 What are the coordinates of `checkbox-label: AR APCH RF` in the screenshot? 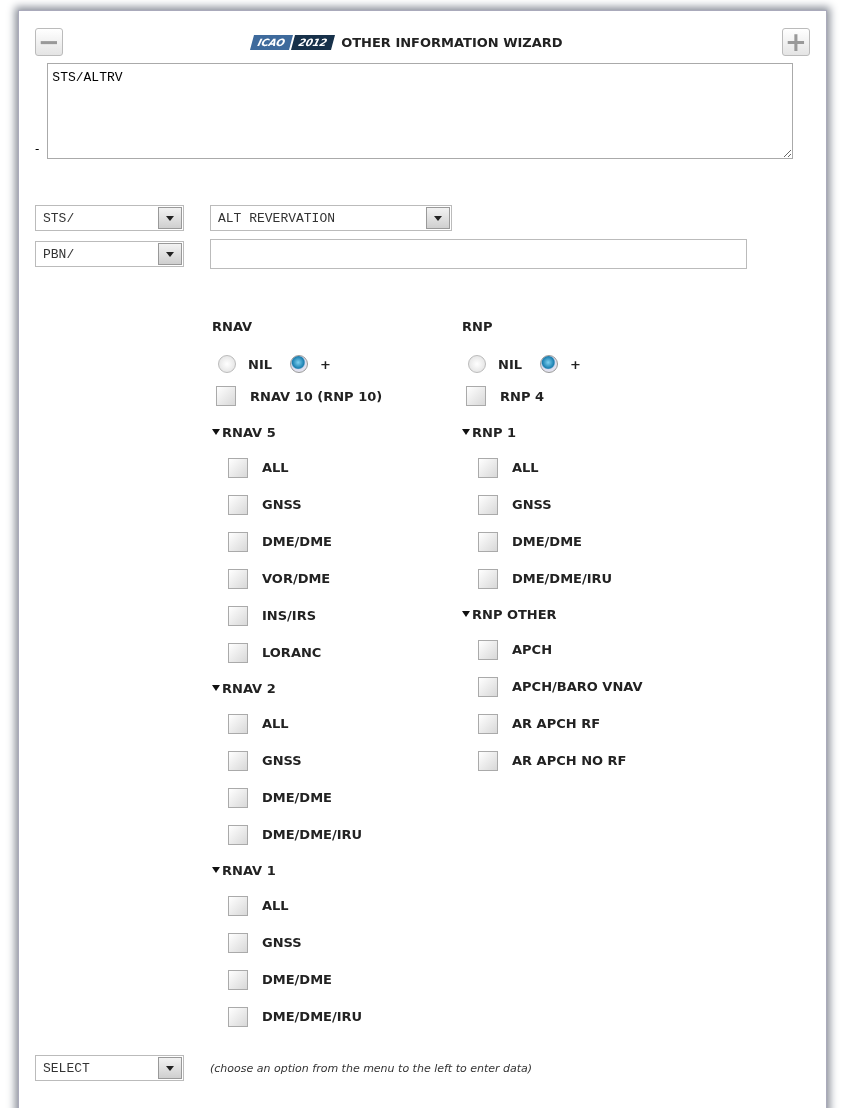 It's located at (556, 723).